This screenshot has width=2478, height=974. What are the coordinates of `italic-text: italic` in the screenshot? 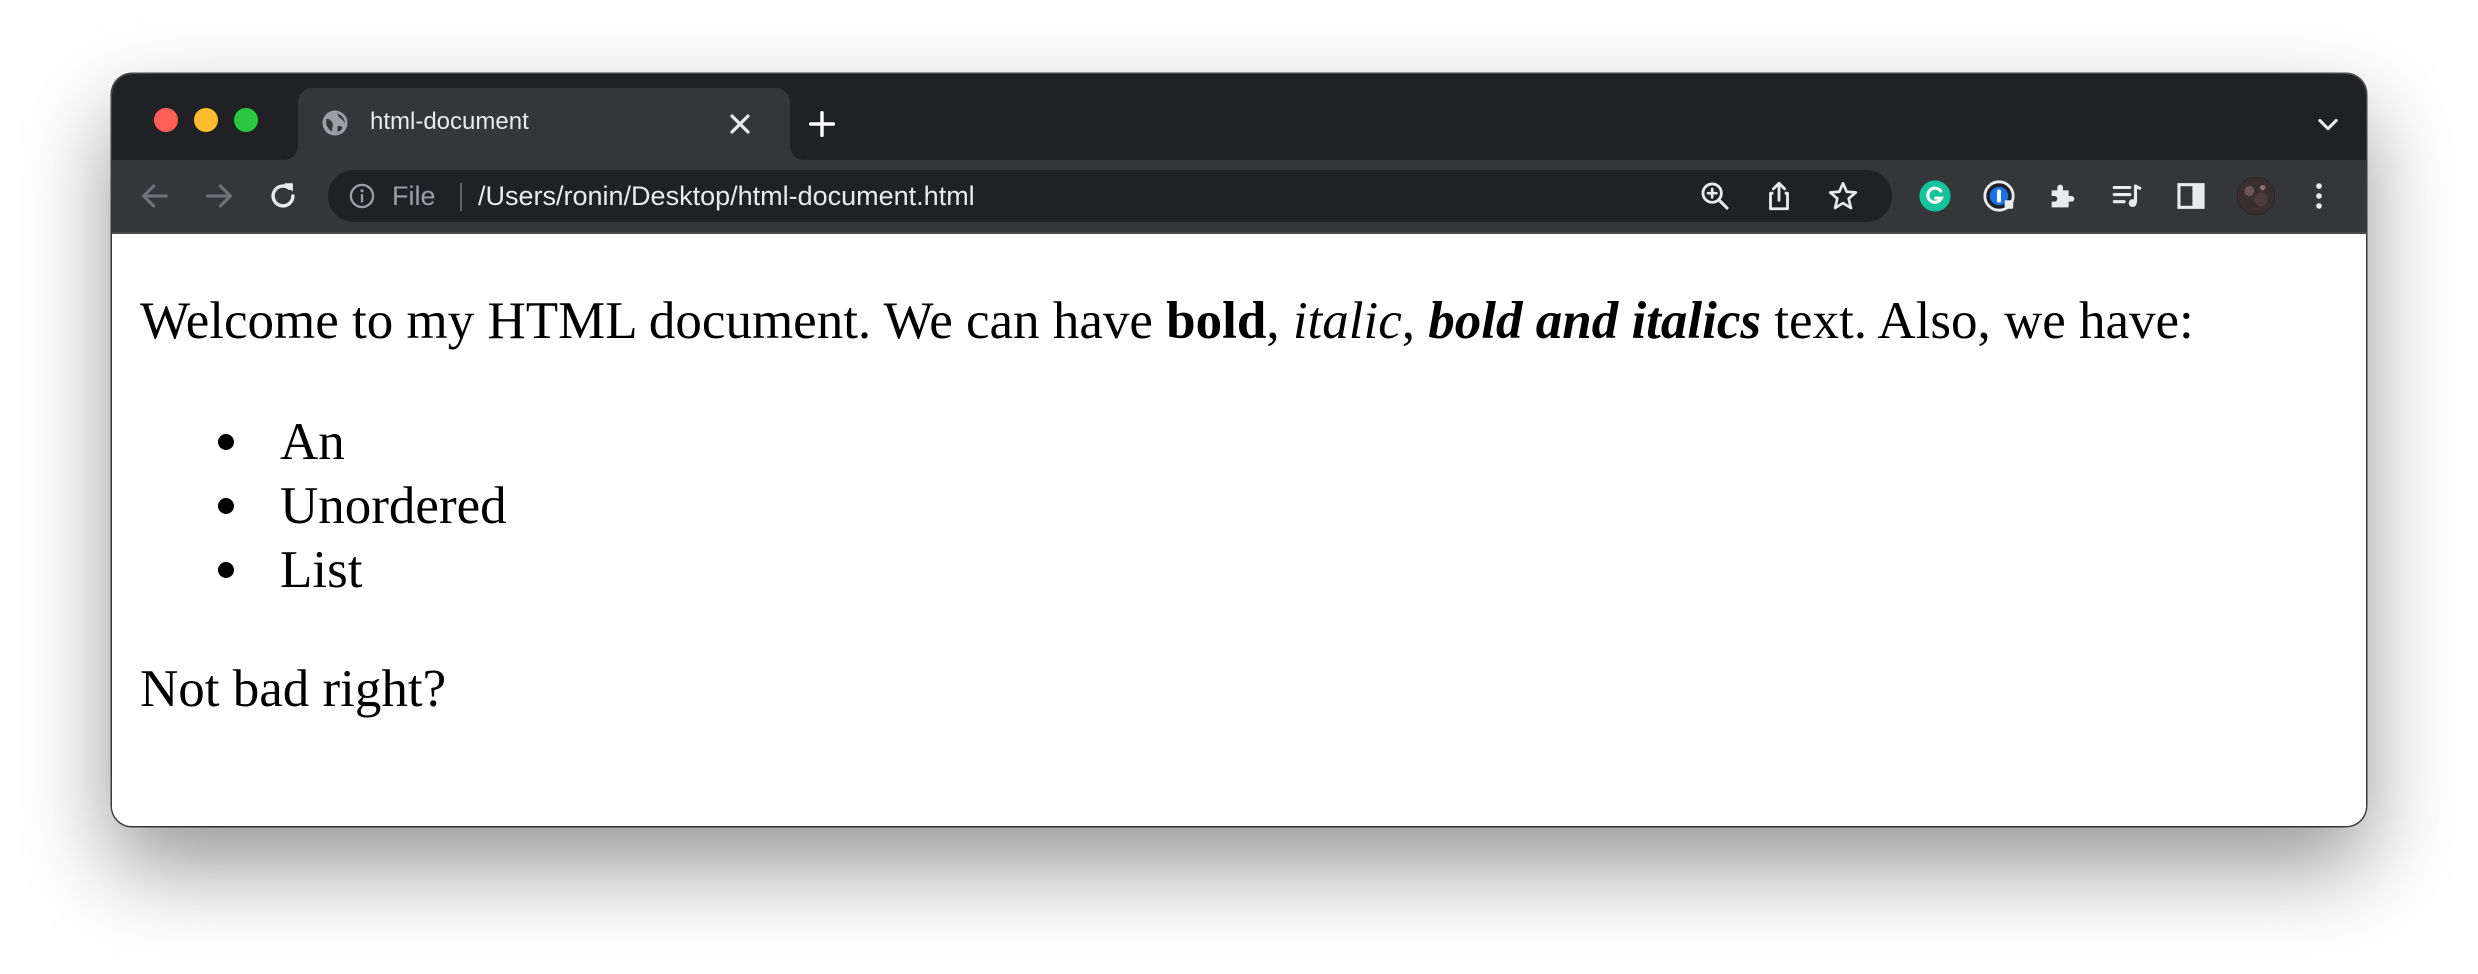 It's located at (1347, 321).